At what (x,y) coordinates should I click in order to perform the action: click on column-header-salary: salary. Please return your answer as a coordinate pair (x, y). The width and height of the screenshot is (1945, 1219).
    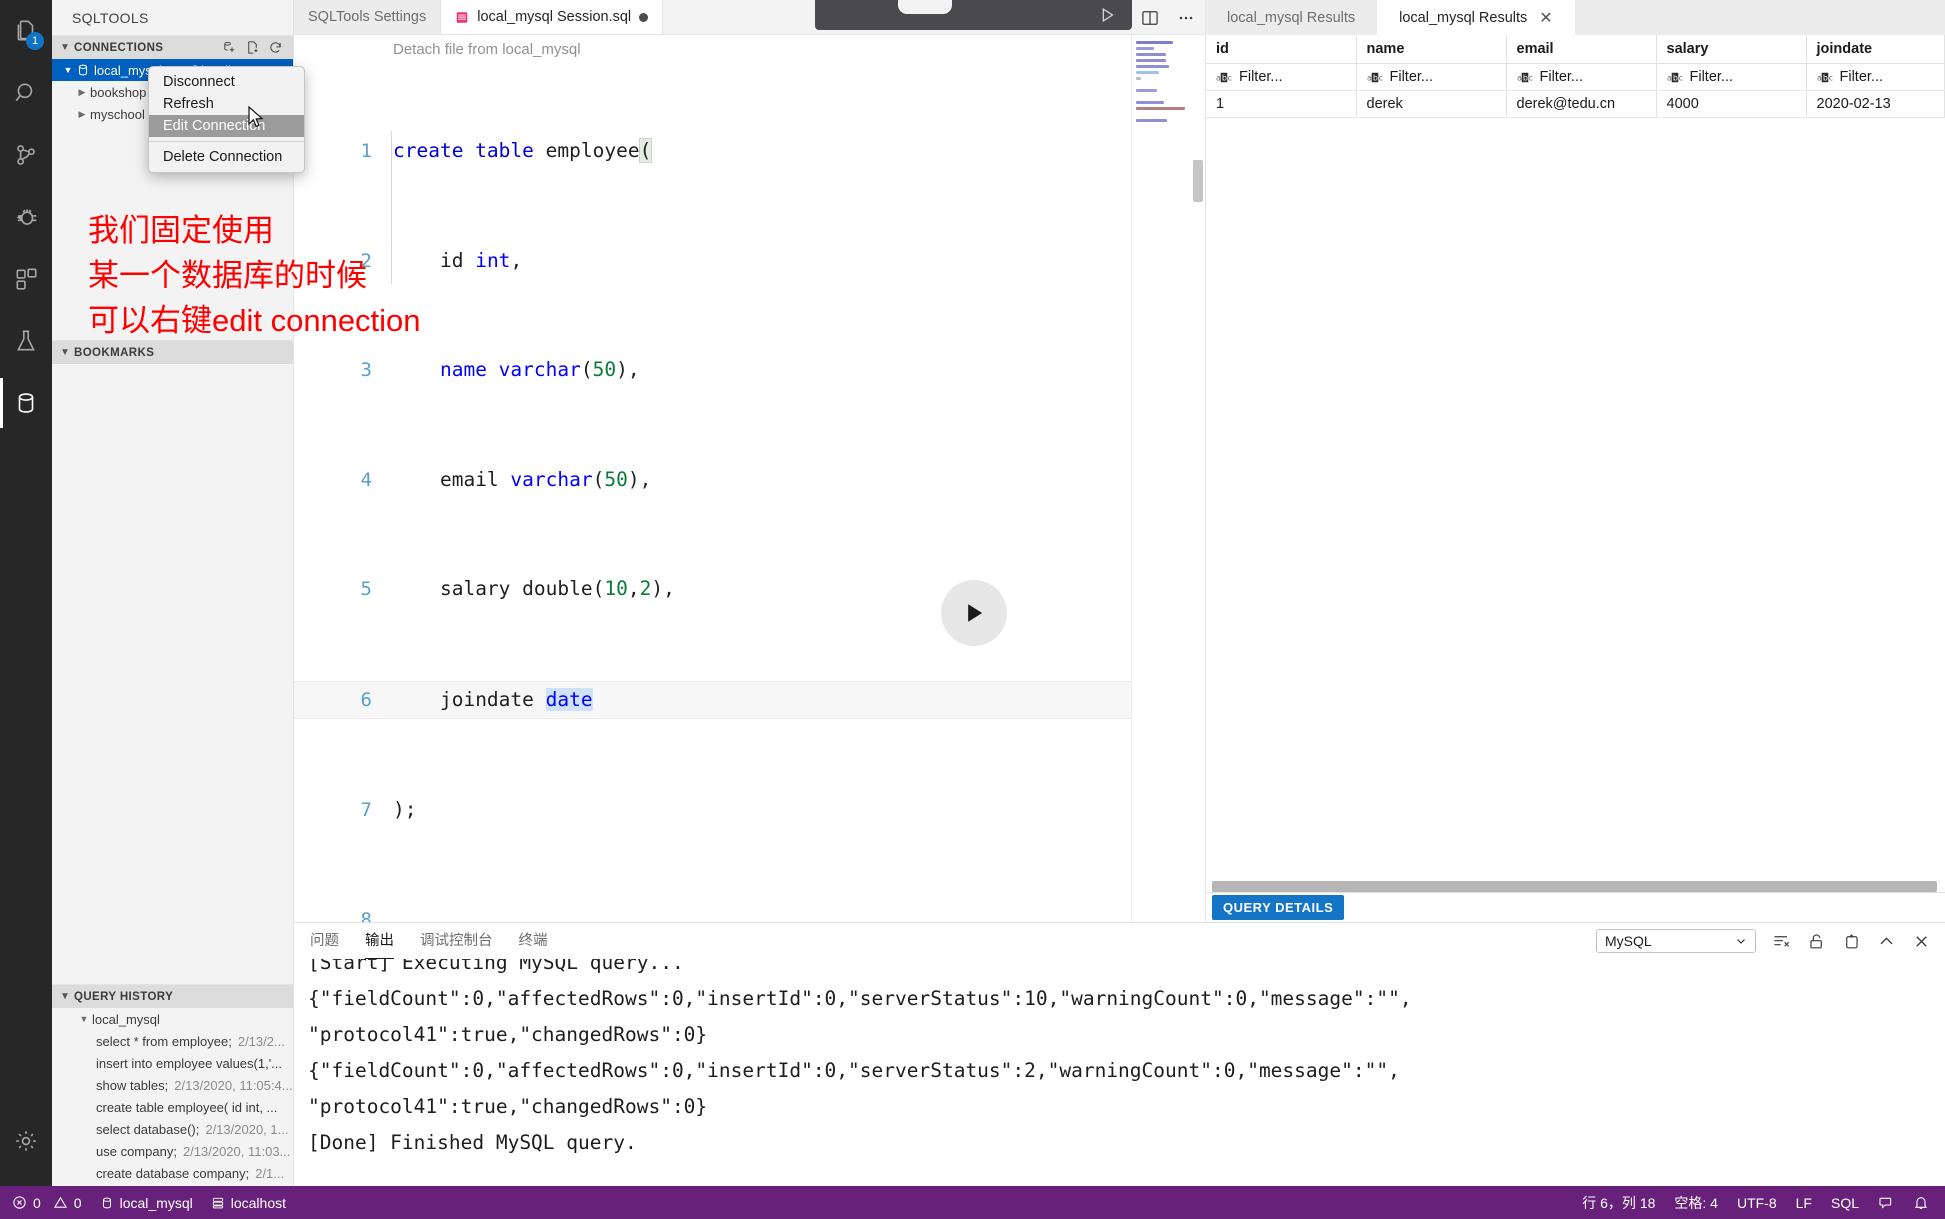
    Looking at the image, I should click on (1731, 49).